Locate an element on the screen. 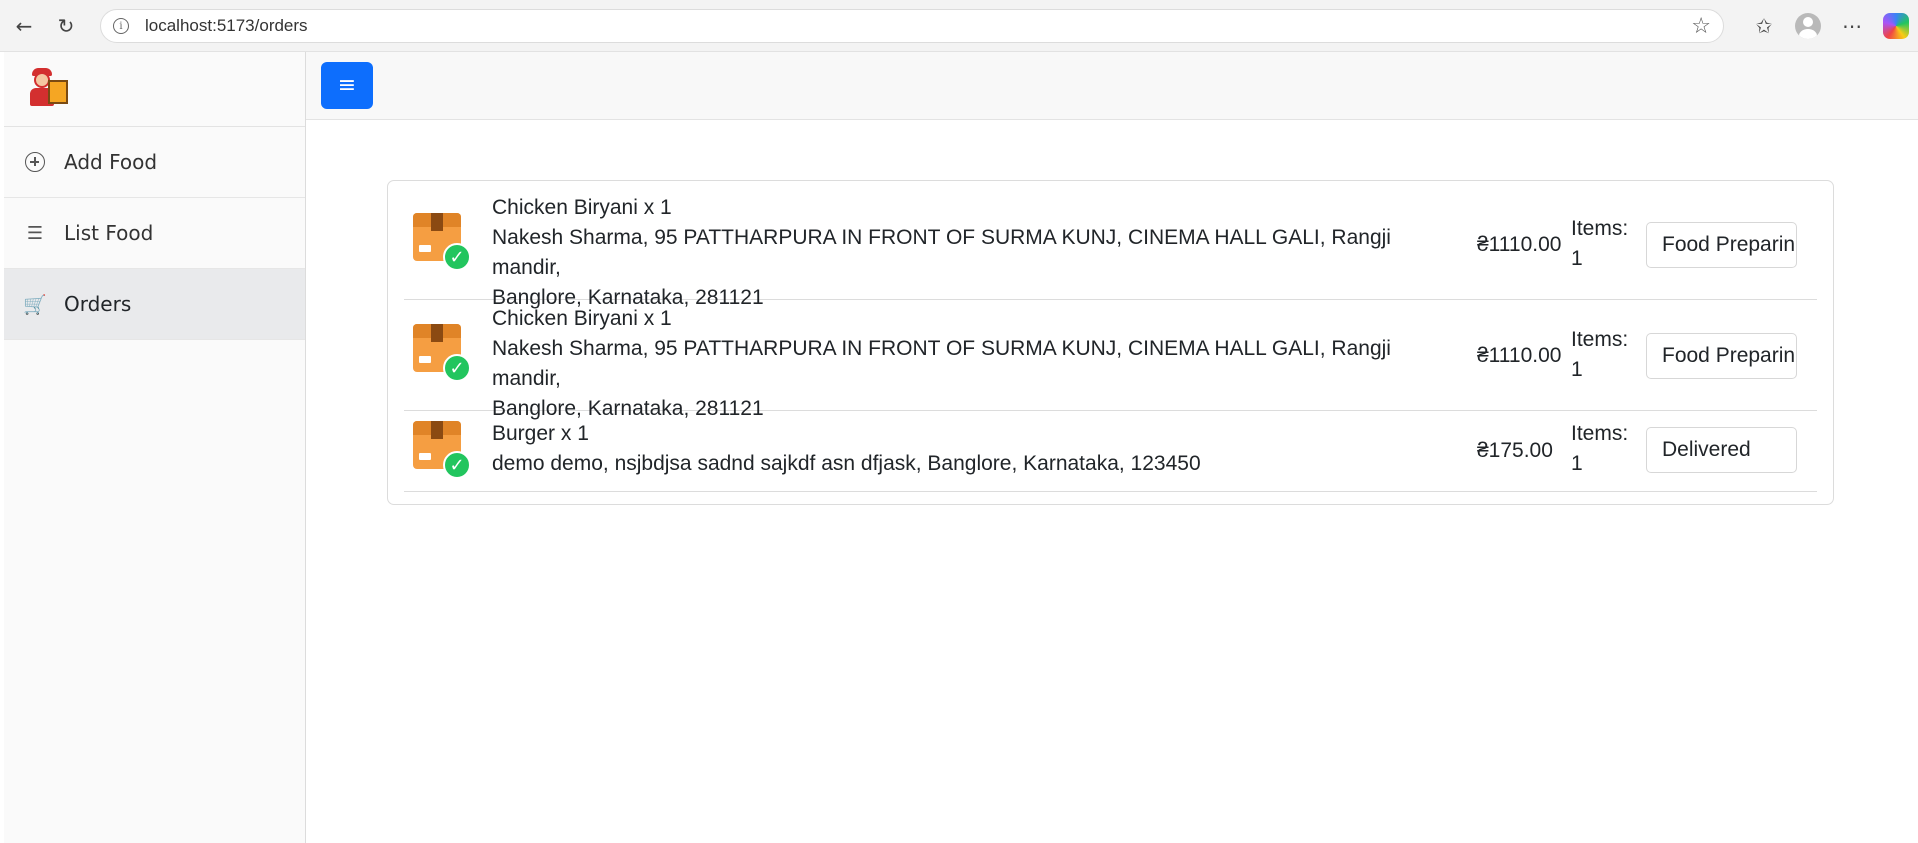 Image resolution: width=1918 pixels, height=843 pixels. sidebar: Add Food ☰ List Food 🛒 Orders is located at coordinates (155, 447).